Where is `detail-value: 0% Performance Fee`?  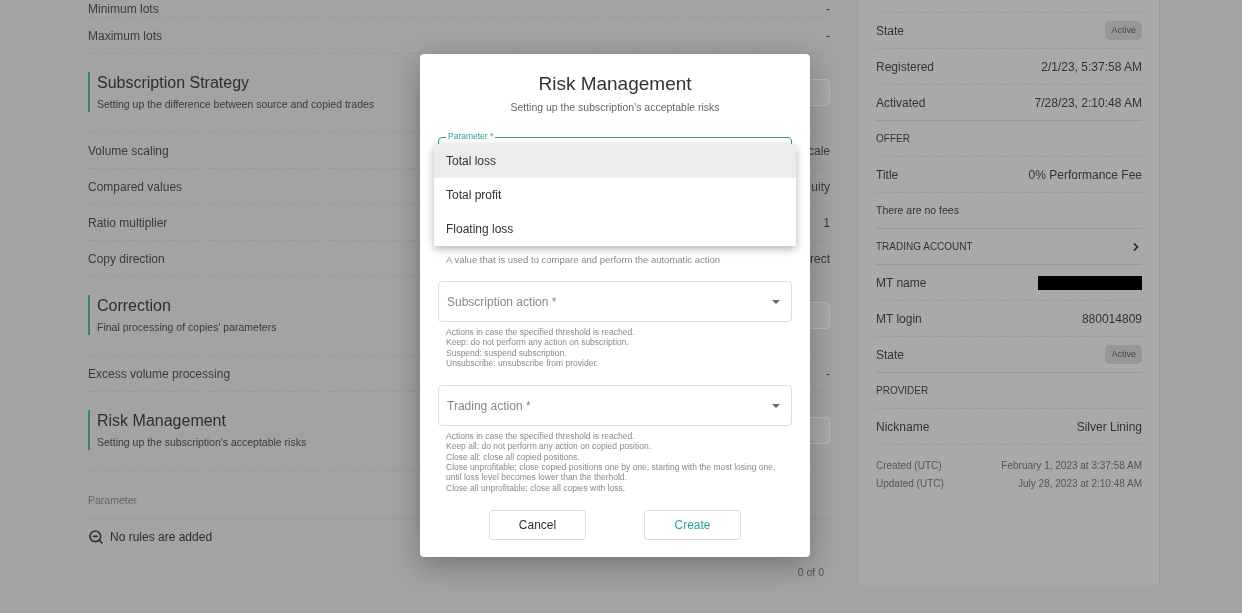
detail-value: 0% Performance Fee is located at coordinates (1085, 175).